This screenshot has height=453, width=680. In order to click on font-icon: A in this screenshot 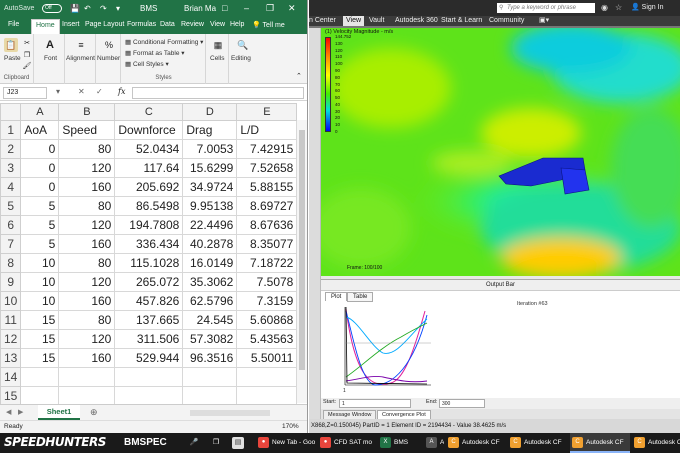, I will do `click(50, 45)`.